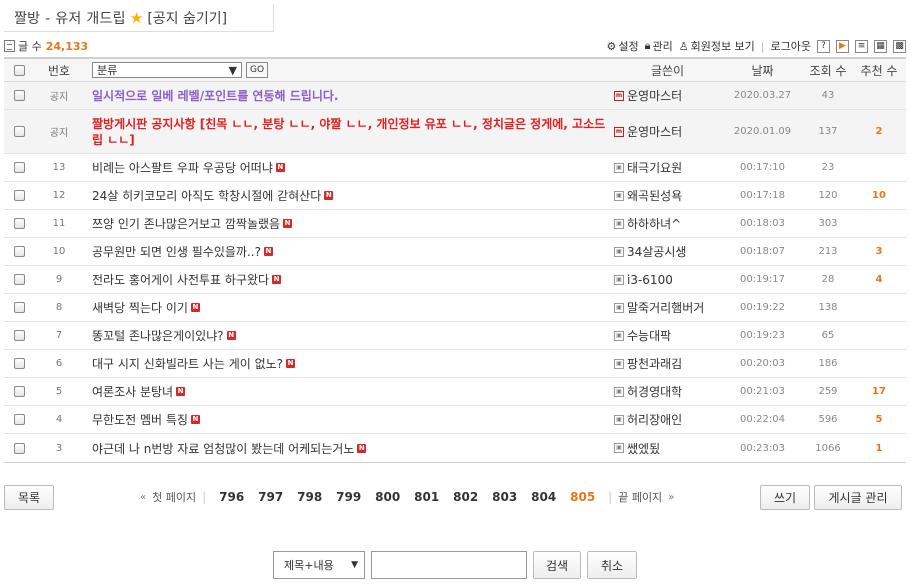  Describe the element at coordinates (19, 70) in the screenshot. I see `select-all-checkbox` at that location.